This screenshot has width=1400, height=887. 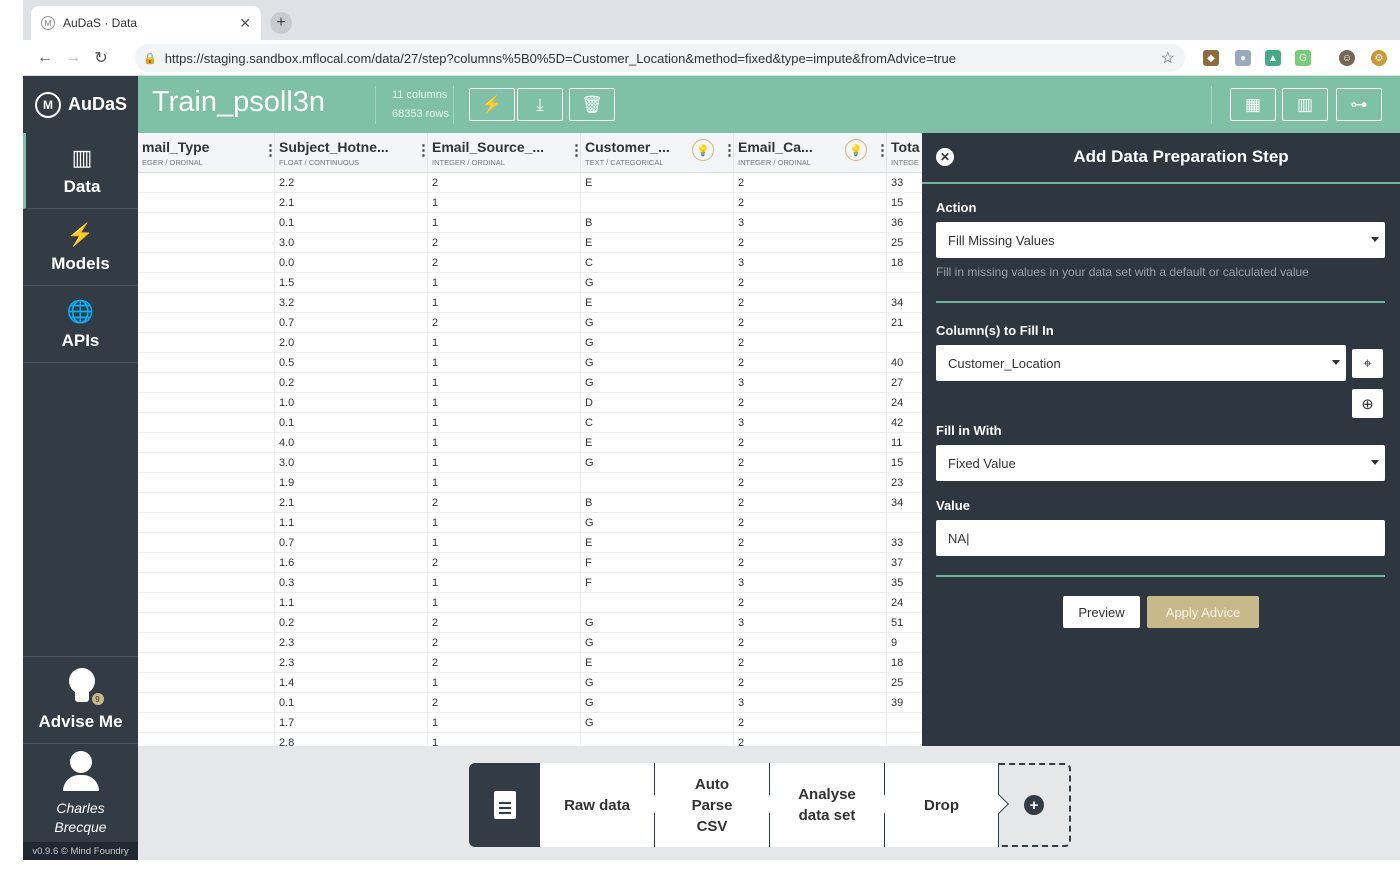 I want to click on extension-icon: ⚙, so click(x=1379, y=58).